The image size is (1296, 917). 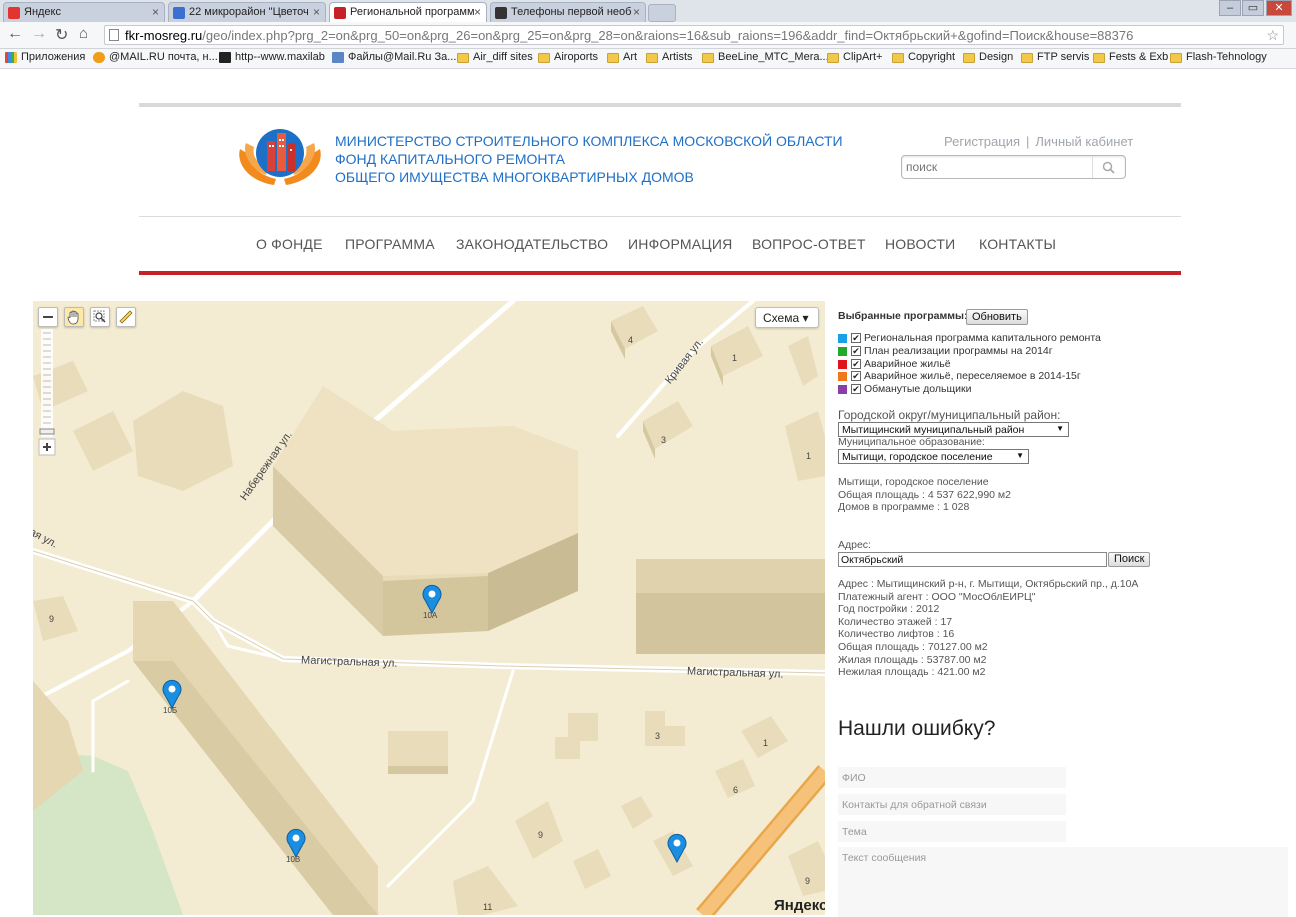 What do you see at coordinates (988, 57) in the screenshot?
I see `bookmark-folder: Design` at bounding box center [988, 57].